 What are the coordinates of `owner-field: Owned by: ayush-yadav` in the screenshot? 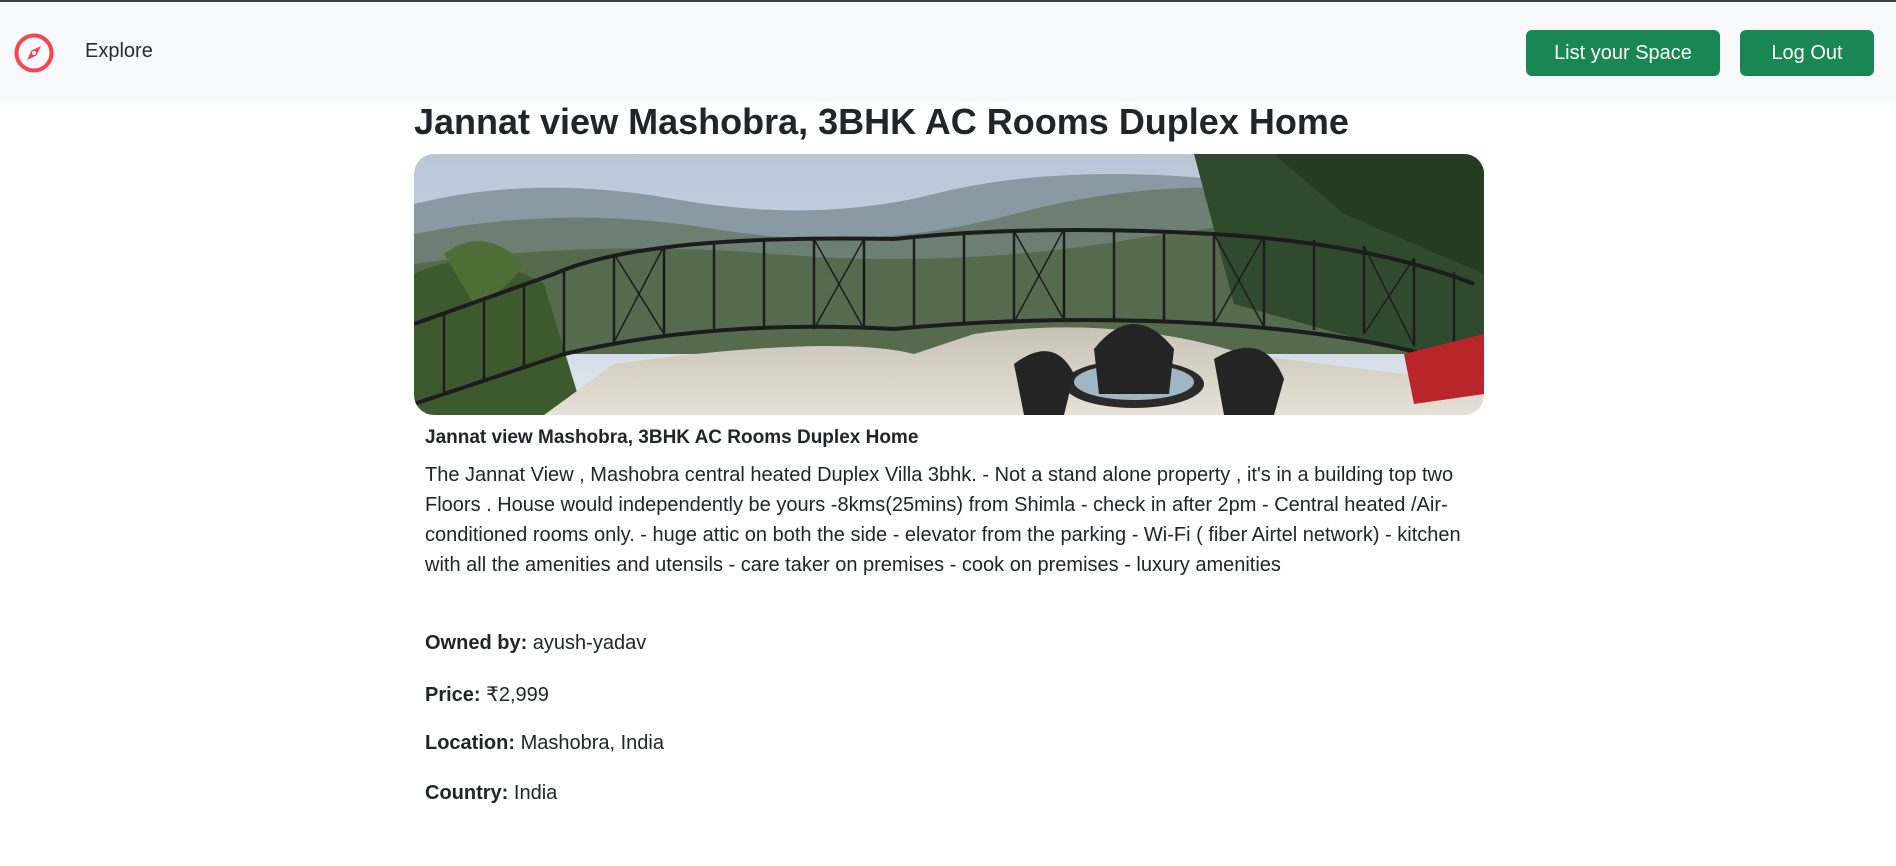 It's located at (535, 643).